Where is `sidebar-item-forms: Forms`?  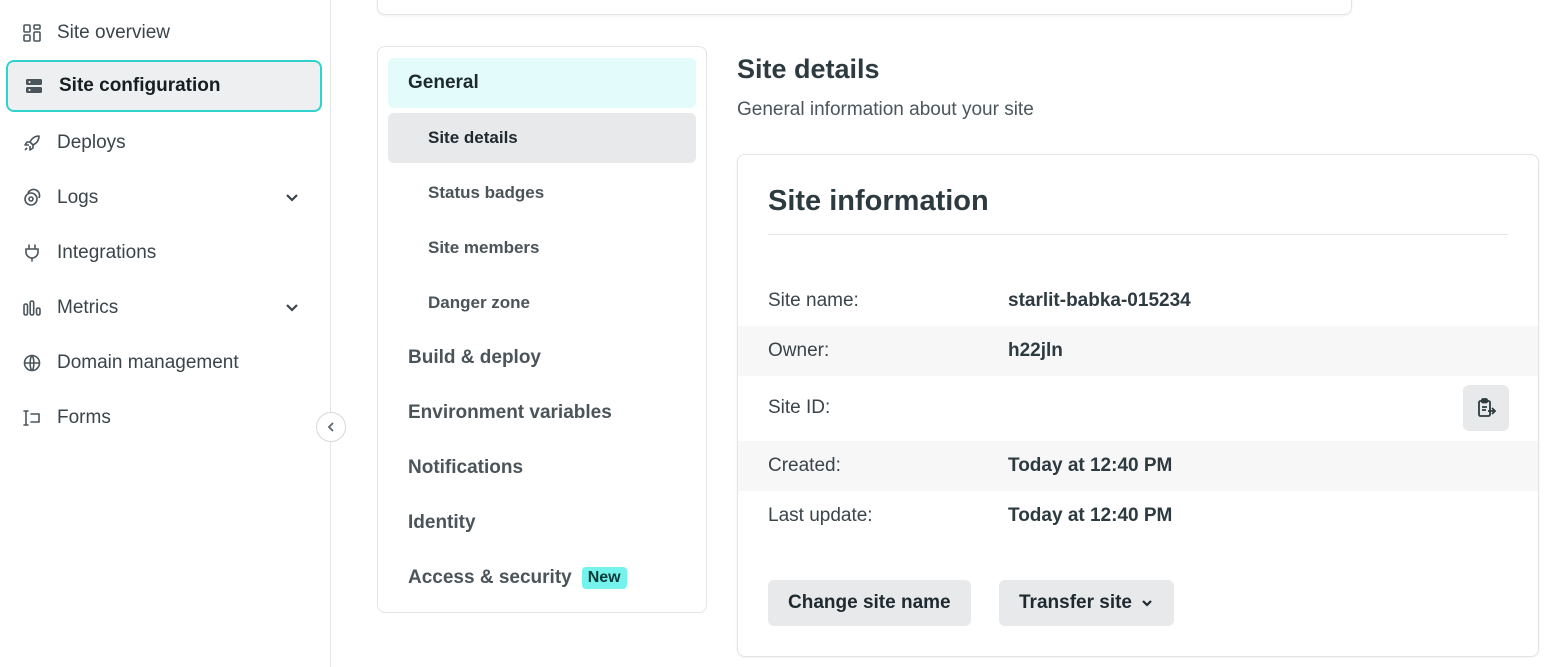
sidebar-item-forms: Forms is located at coordinates (164, 418).